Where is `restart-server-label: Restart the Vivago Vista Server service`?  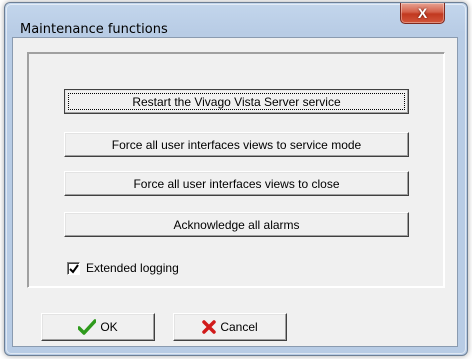
restart-server-label: Restart the Vivago Vista Server service is located at coordinates (236, 101).